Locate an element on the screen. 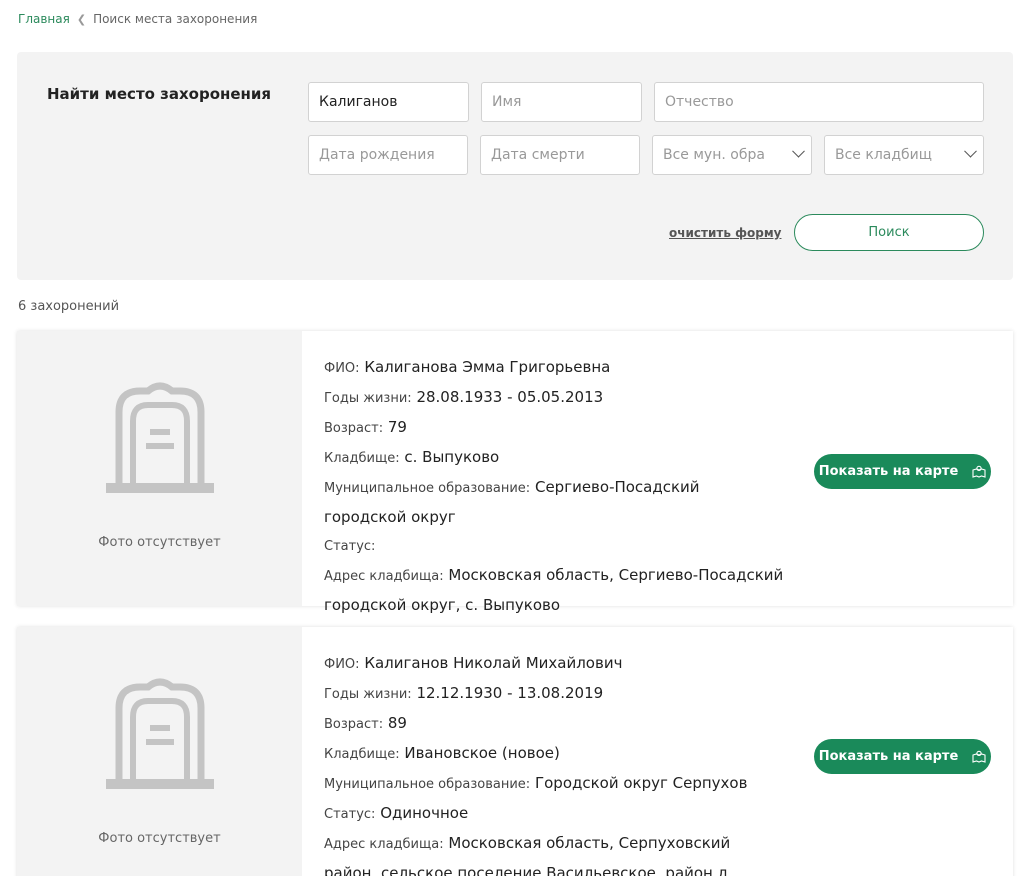  clear-form-link: очистить форму is located at coordinates (725, 233).